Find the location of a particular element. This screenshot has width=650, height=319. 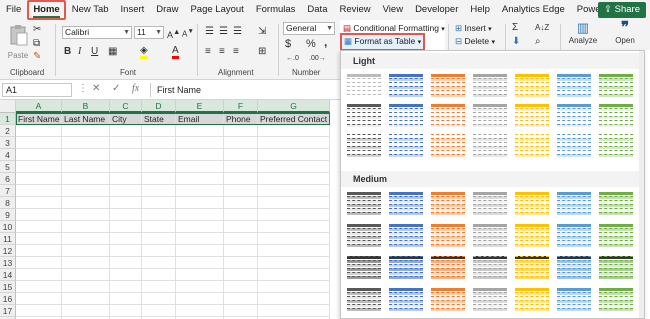

insert-function-icon: fx is located at coordinates (135, 88).